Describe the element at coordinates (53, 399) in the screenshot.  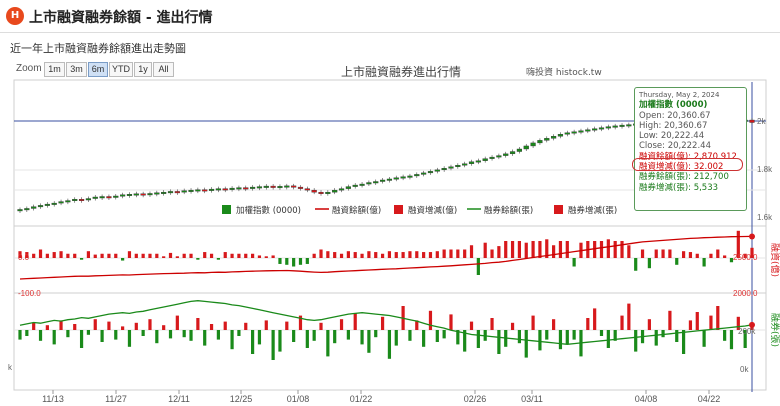
I see `x-axis-label: 11/13` at that location.